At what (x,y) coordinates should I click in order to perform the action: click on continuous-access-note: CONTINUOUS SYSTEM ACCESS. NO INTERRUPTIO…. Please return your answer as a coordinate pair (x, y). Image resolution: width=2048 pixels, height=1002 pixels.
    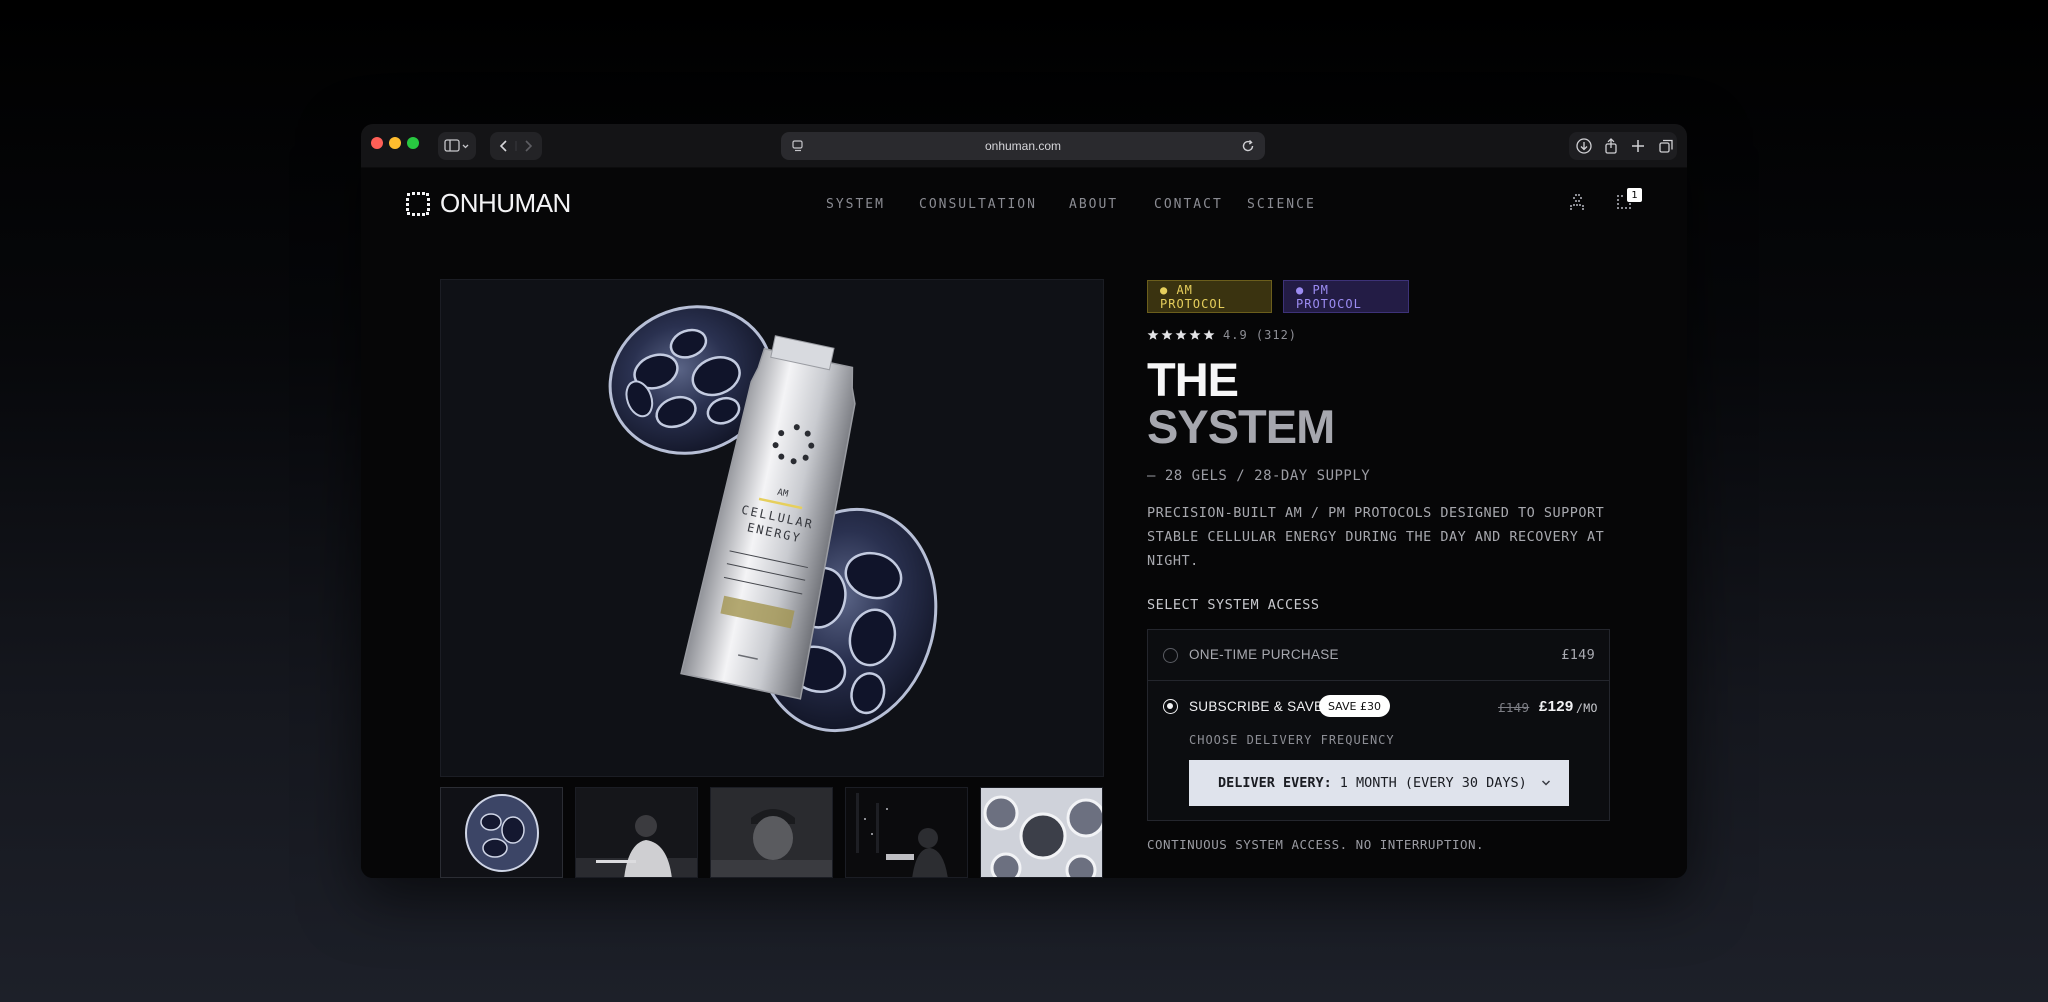
    Looking at the image, I should click on (1316, 844).